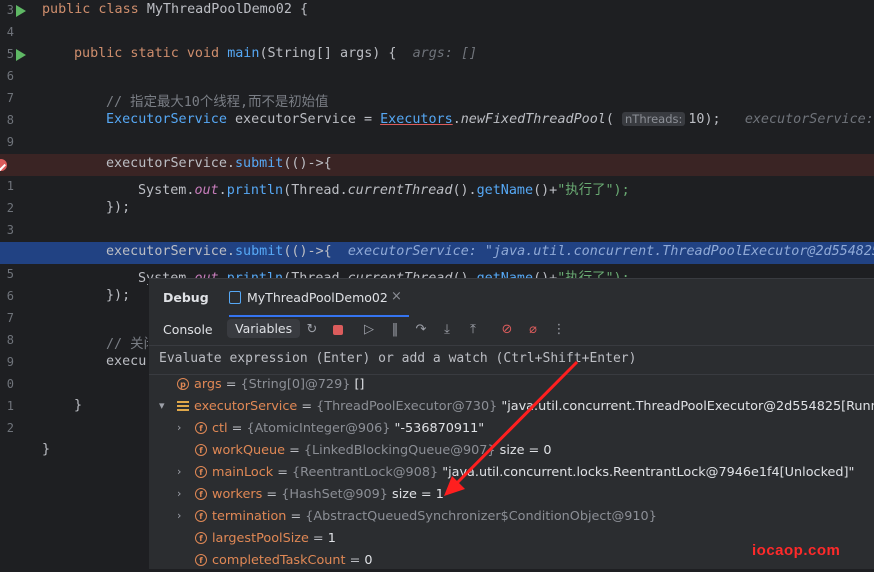 Image resolution: width=874 pixels, height=572 pixels. Describe the element at coordinates (516, 423) in the screenshot. I see `arrow-shaft` at that location.